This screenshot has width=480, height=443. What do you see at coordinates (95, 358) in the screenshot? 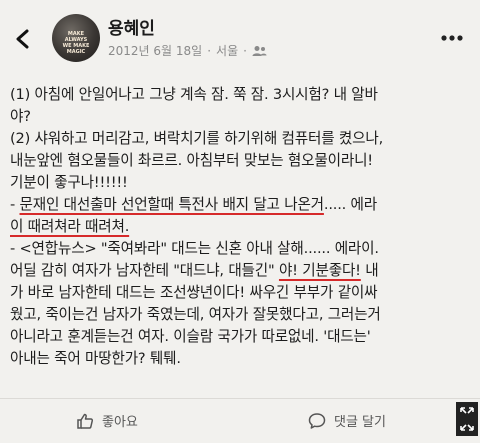
I see `post-line: 아내는 죽어 마땅한가? 퉤퉤.` at bounding box center [95, 358].